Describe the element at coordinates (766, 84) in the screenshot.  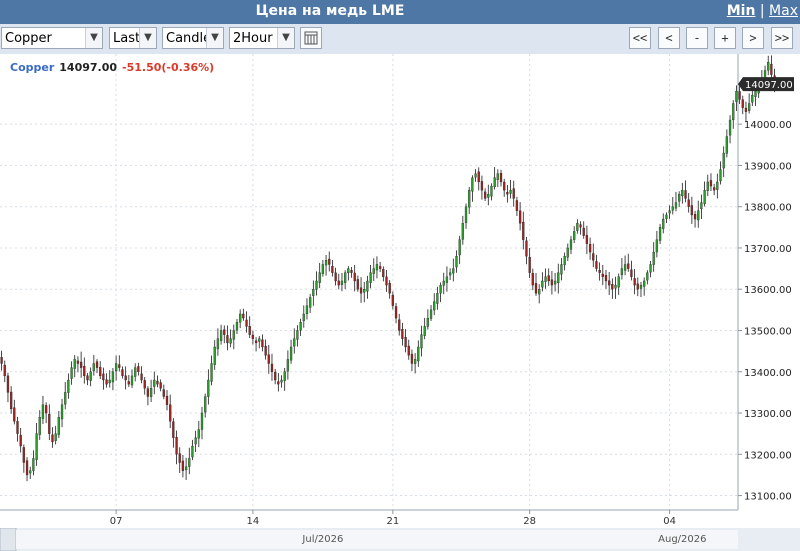
I see `last-price-marker: 14097.00` at that location.